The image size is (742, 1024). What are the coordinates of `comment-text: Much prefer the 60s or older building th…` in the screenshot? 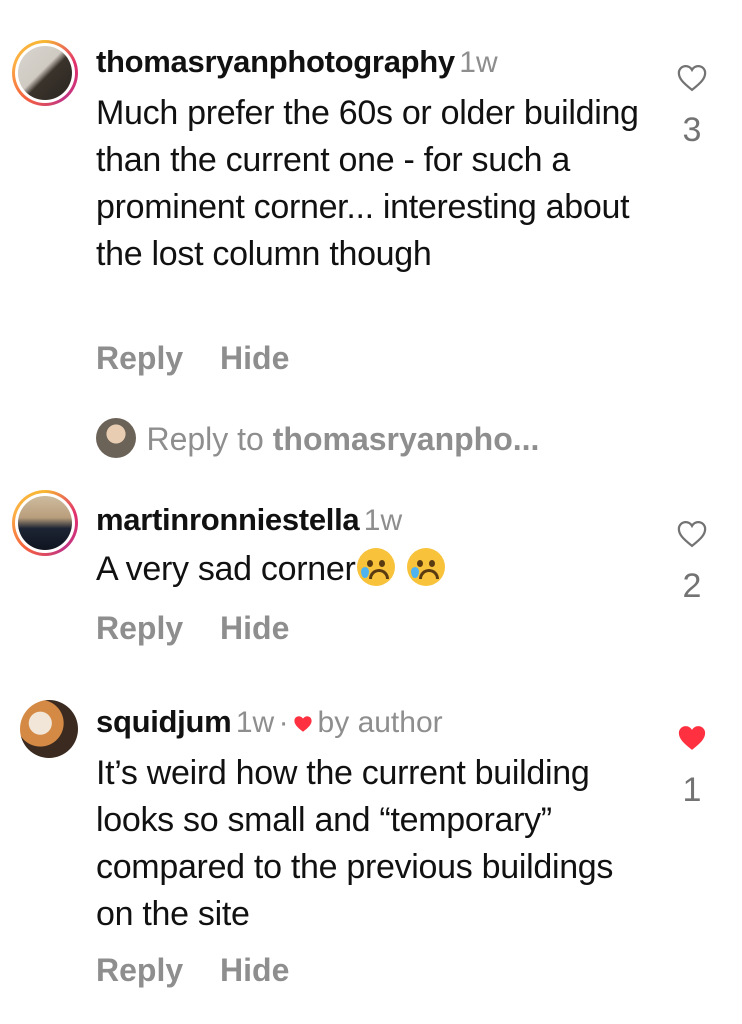 It's located at (367, 183).